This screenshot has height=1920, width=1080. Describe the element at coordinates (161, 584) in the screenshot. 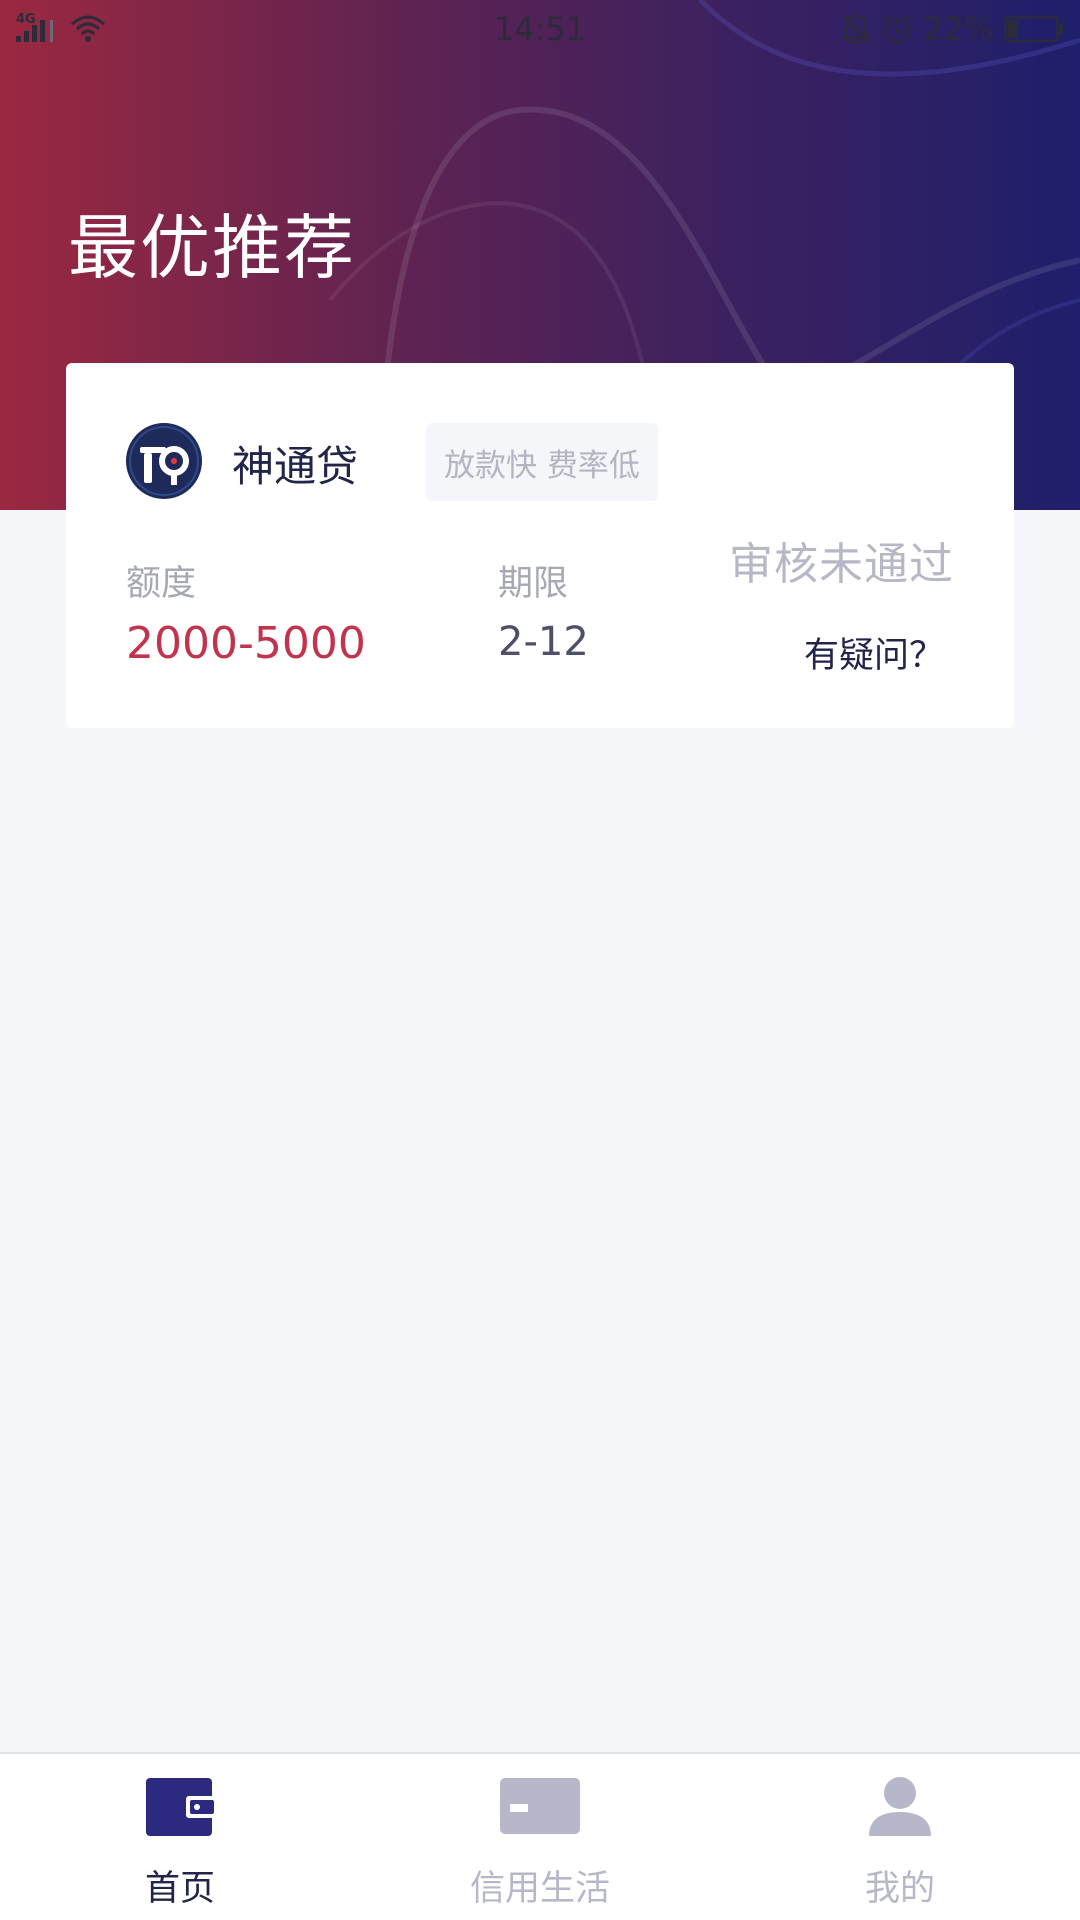

I see `amount-label: 额度` at that location.